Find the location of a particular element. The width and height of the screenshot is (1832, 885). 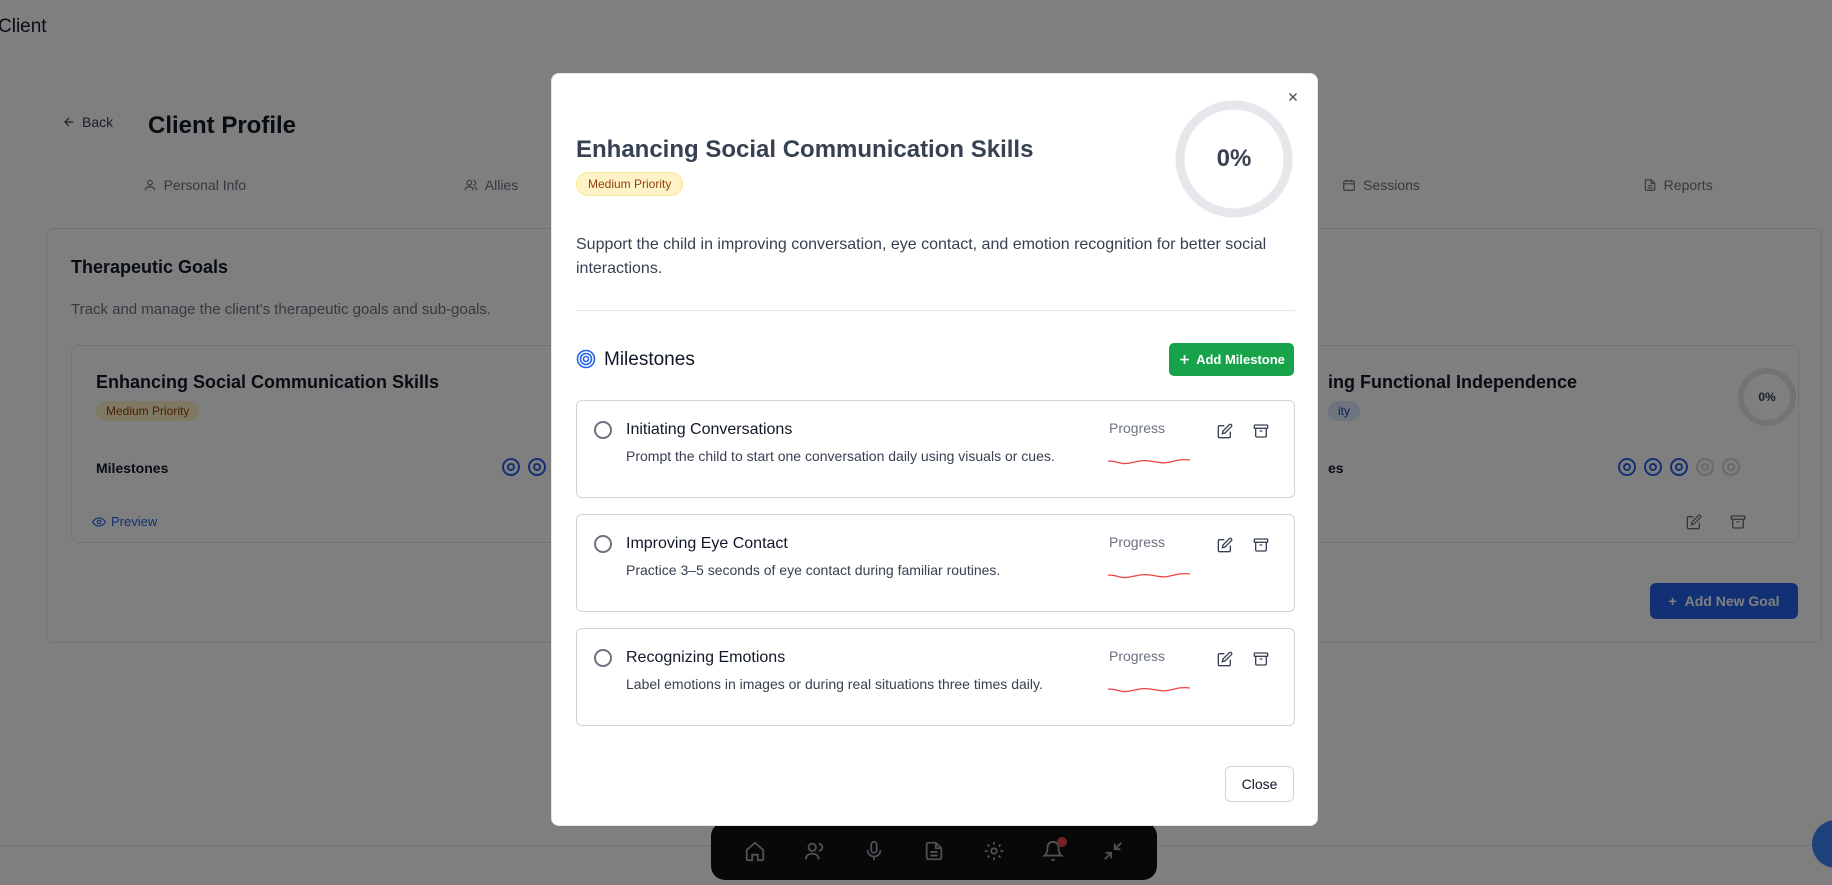

milestone-title: Recognizing Emotions is located at coordinates (706, 657).